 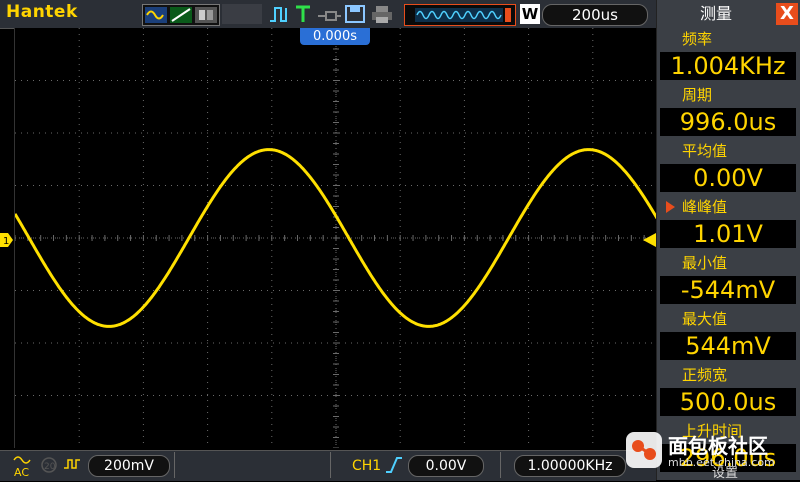 I want to click on measure-value: 1.004KHz, so click(x=728, y=66).